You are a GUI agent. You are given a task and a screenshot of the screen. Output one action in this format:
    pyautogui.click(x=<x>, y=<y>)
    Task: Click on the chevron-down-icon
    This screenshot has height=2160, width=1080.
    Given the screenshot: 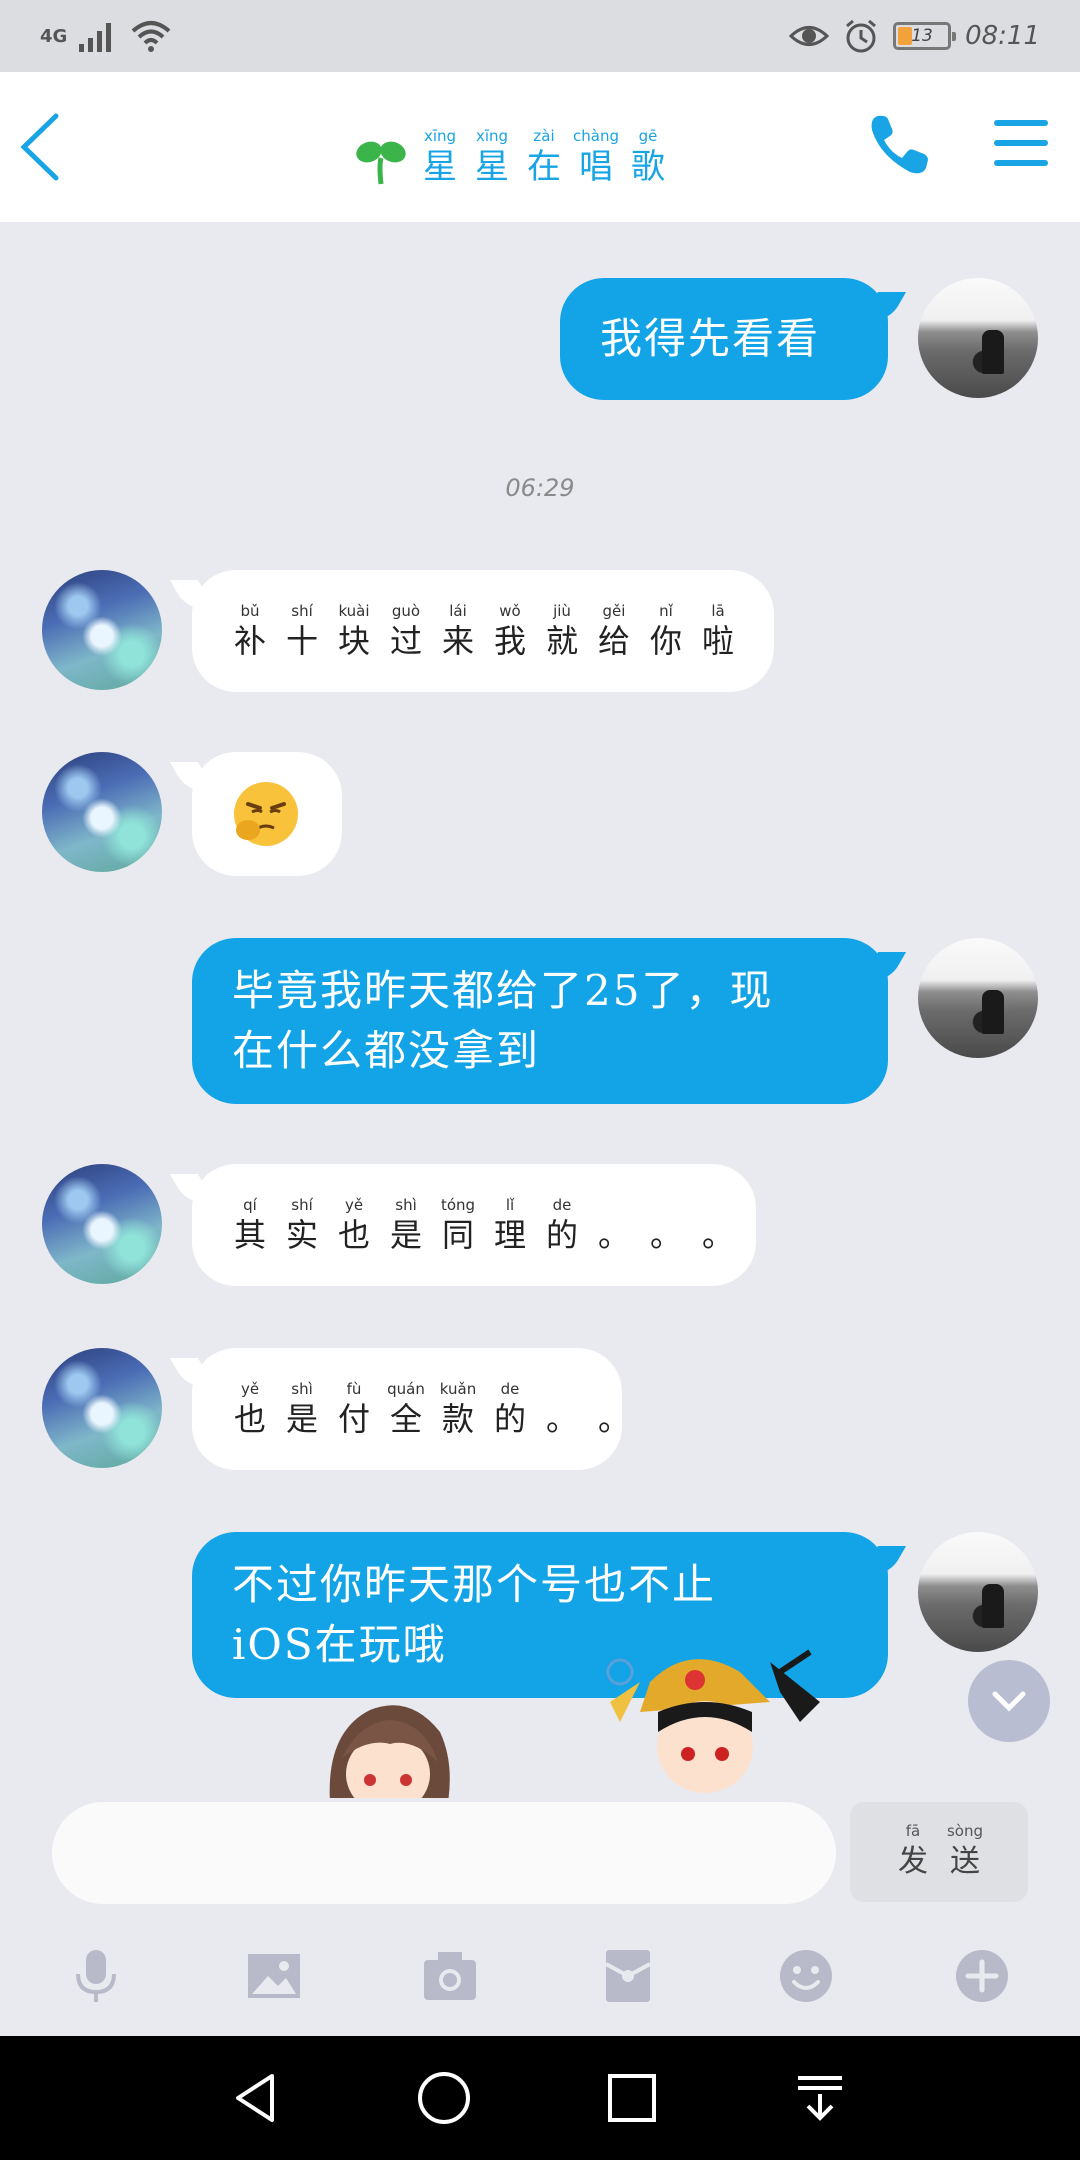 What is the action you would take?
    pyautogui.click(x=1009, y=1701)
    